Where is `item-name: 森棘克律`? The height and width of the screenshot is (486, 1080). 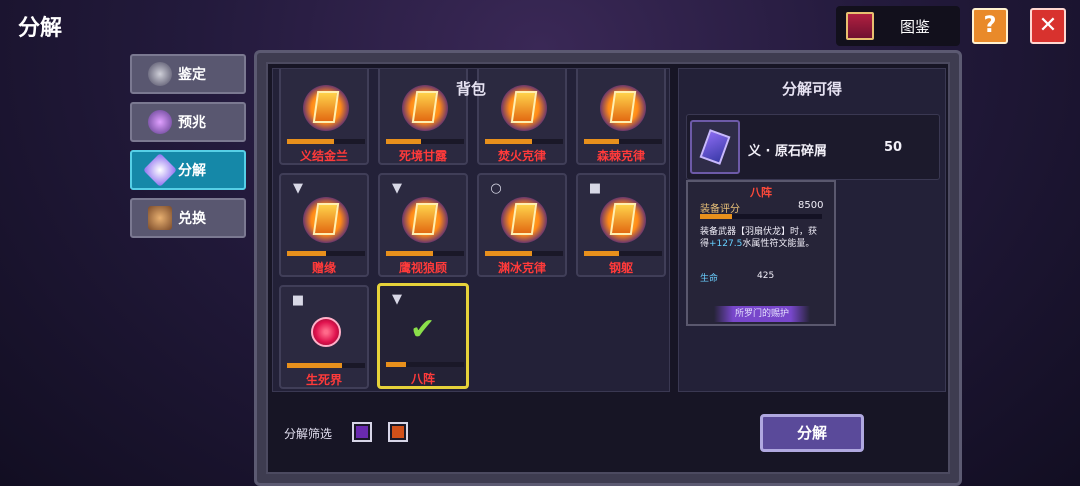 item-name: 森棘克律 is located at coordinates (620, 156).